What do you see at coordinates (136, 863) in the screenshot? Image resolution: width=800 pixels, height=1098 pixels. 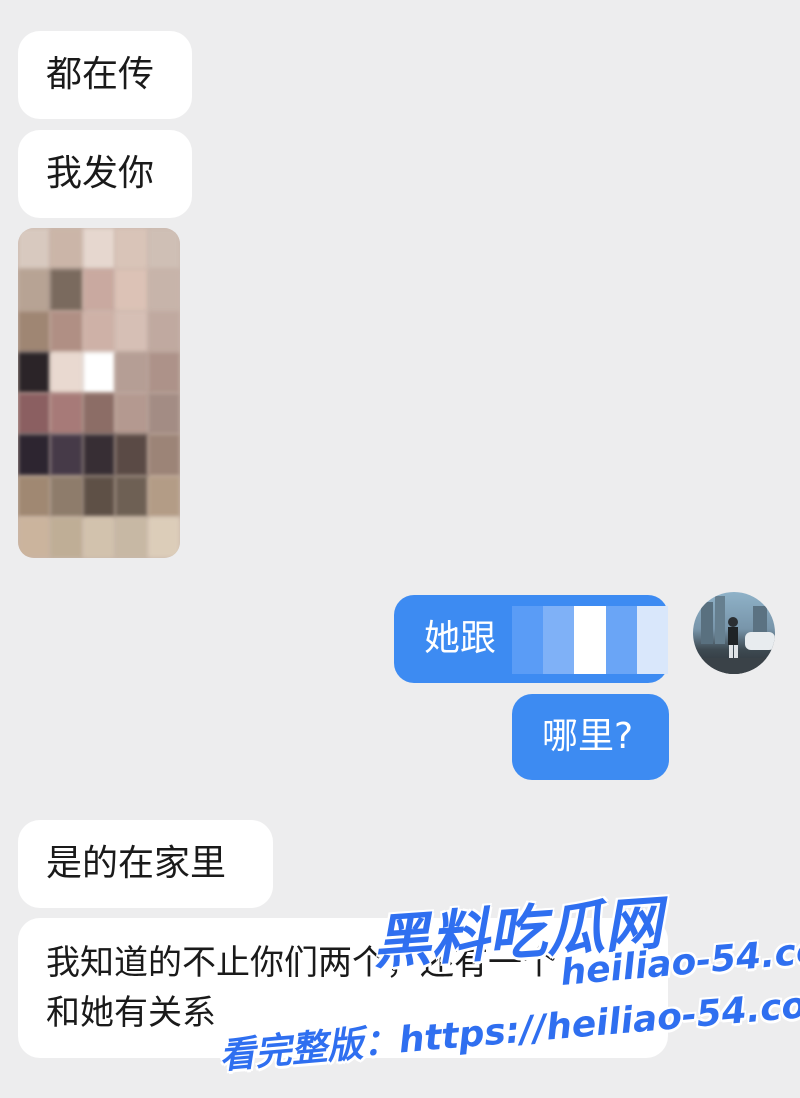 I see `message-text: 是的在家里` at bounding box center [136, 863].